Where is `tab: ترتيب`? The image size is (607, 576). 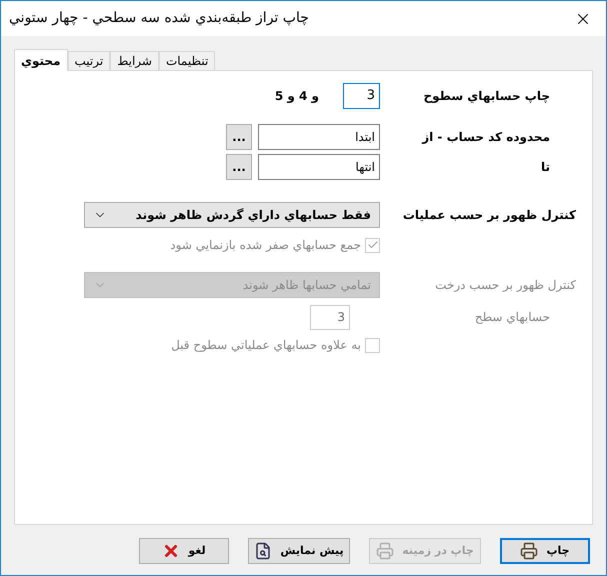
tab: ترتيب is located at coordinates (89, 60).